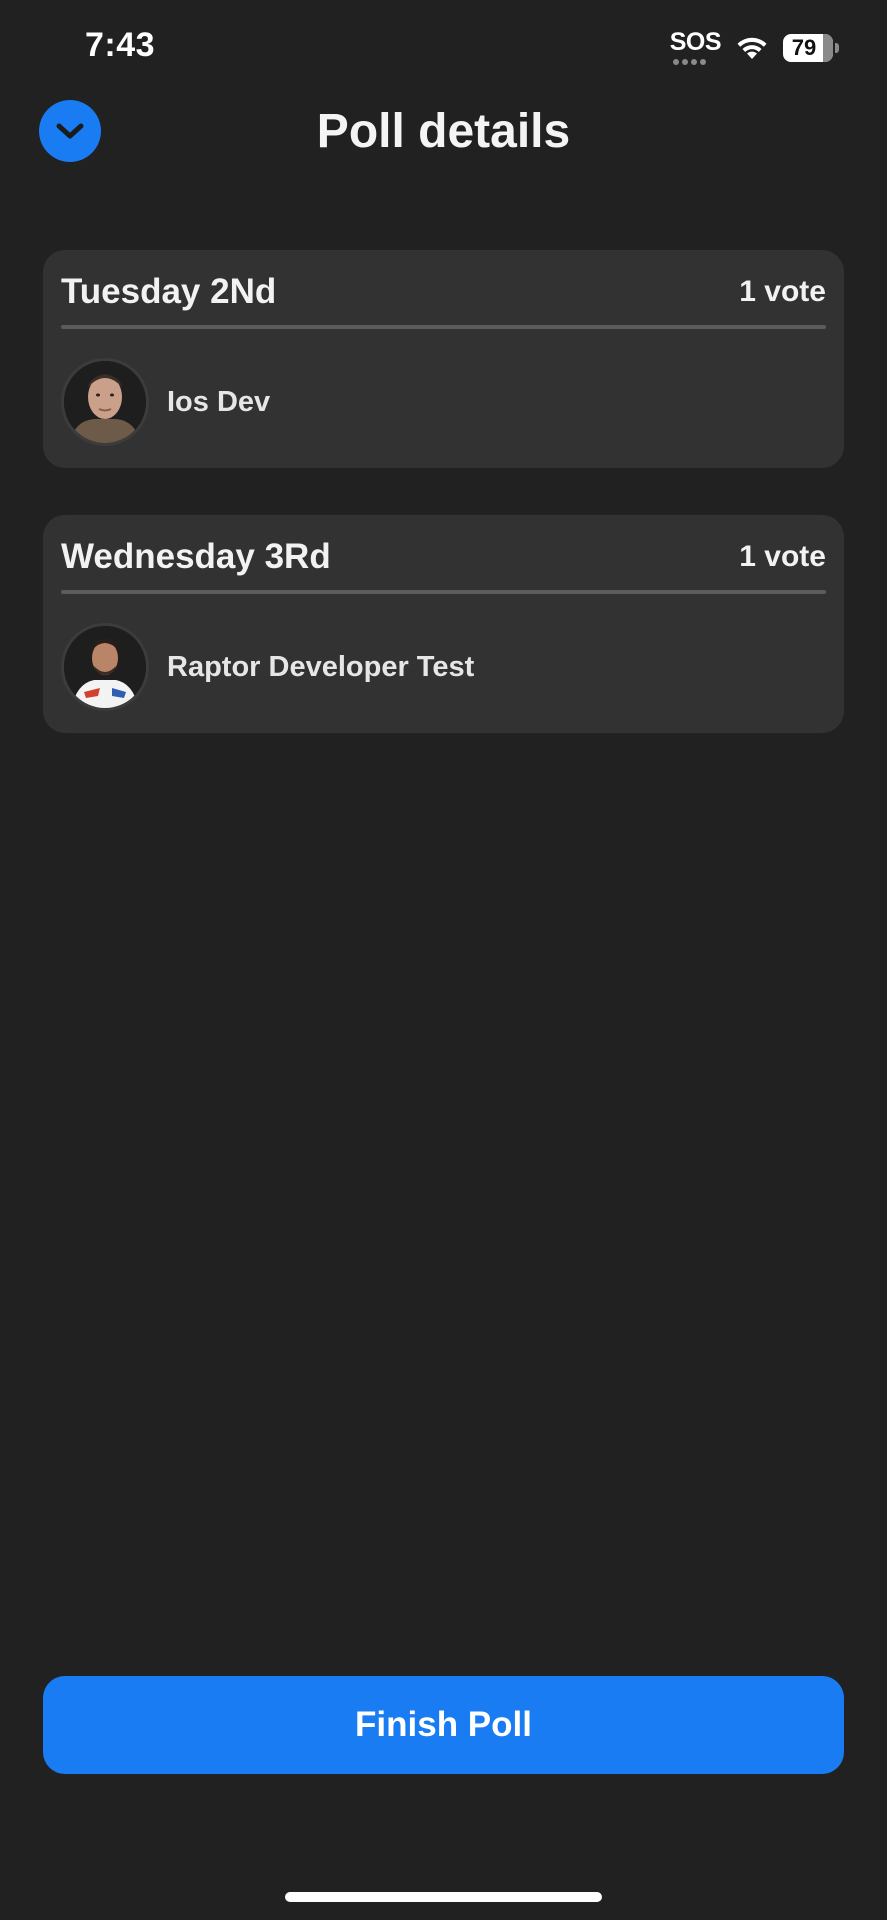  What do you see at coordinates (169, 291) in the screenshot?
I see `poll-option-title: Tuesday 2Nd` at bounding box center [169, 291].